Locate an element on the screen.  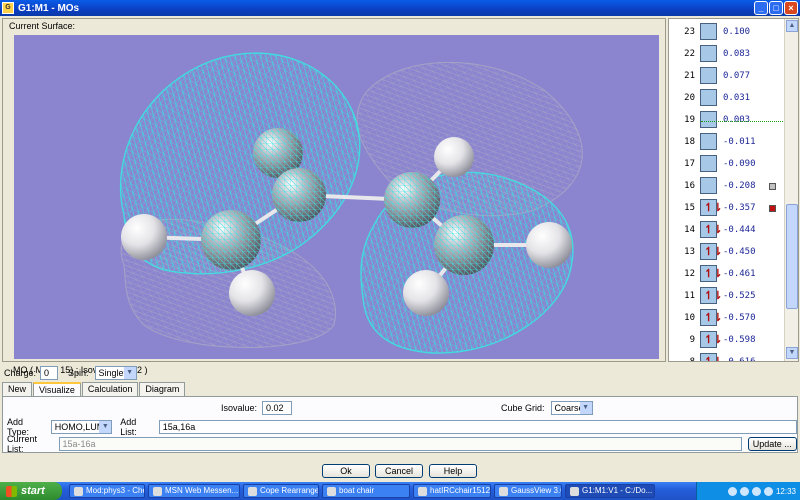
mo-number: 8 is located at coordinates (692, 359).